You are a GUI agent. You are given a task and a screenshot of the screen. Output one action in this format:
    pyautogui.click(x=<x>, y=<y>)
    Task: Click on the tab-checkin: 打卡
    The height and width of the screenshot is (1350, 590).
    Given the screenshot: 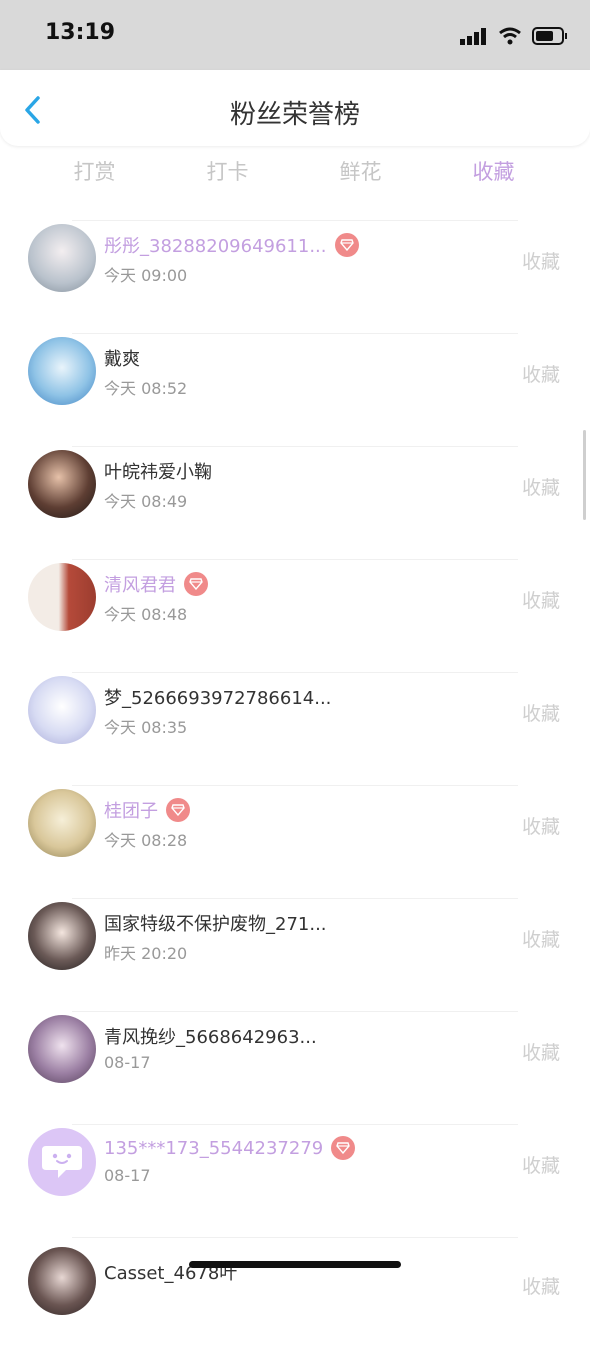 What is the action you would take?
    pyautogui.click(x=227, y=171)
    